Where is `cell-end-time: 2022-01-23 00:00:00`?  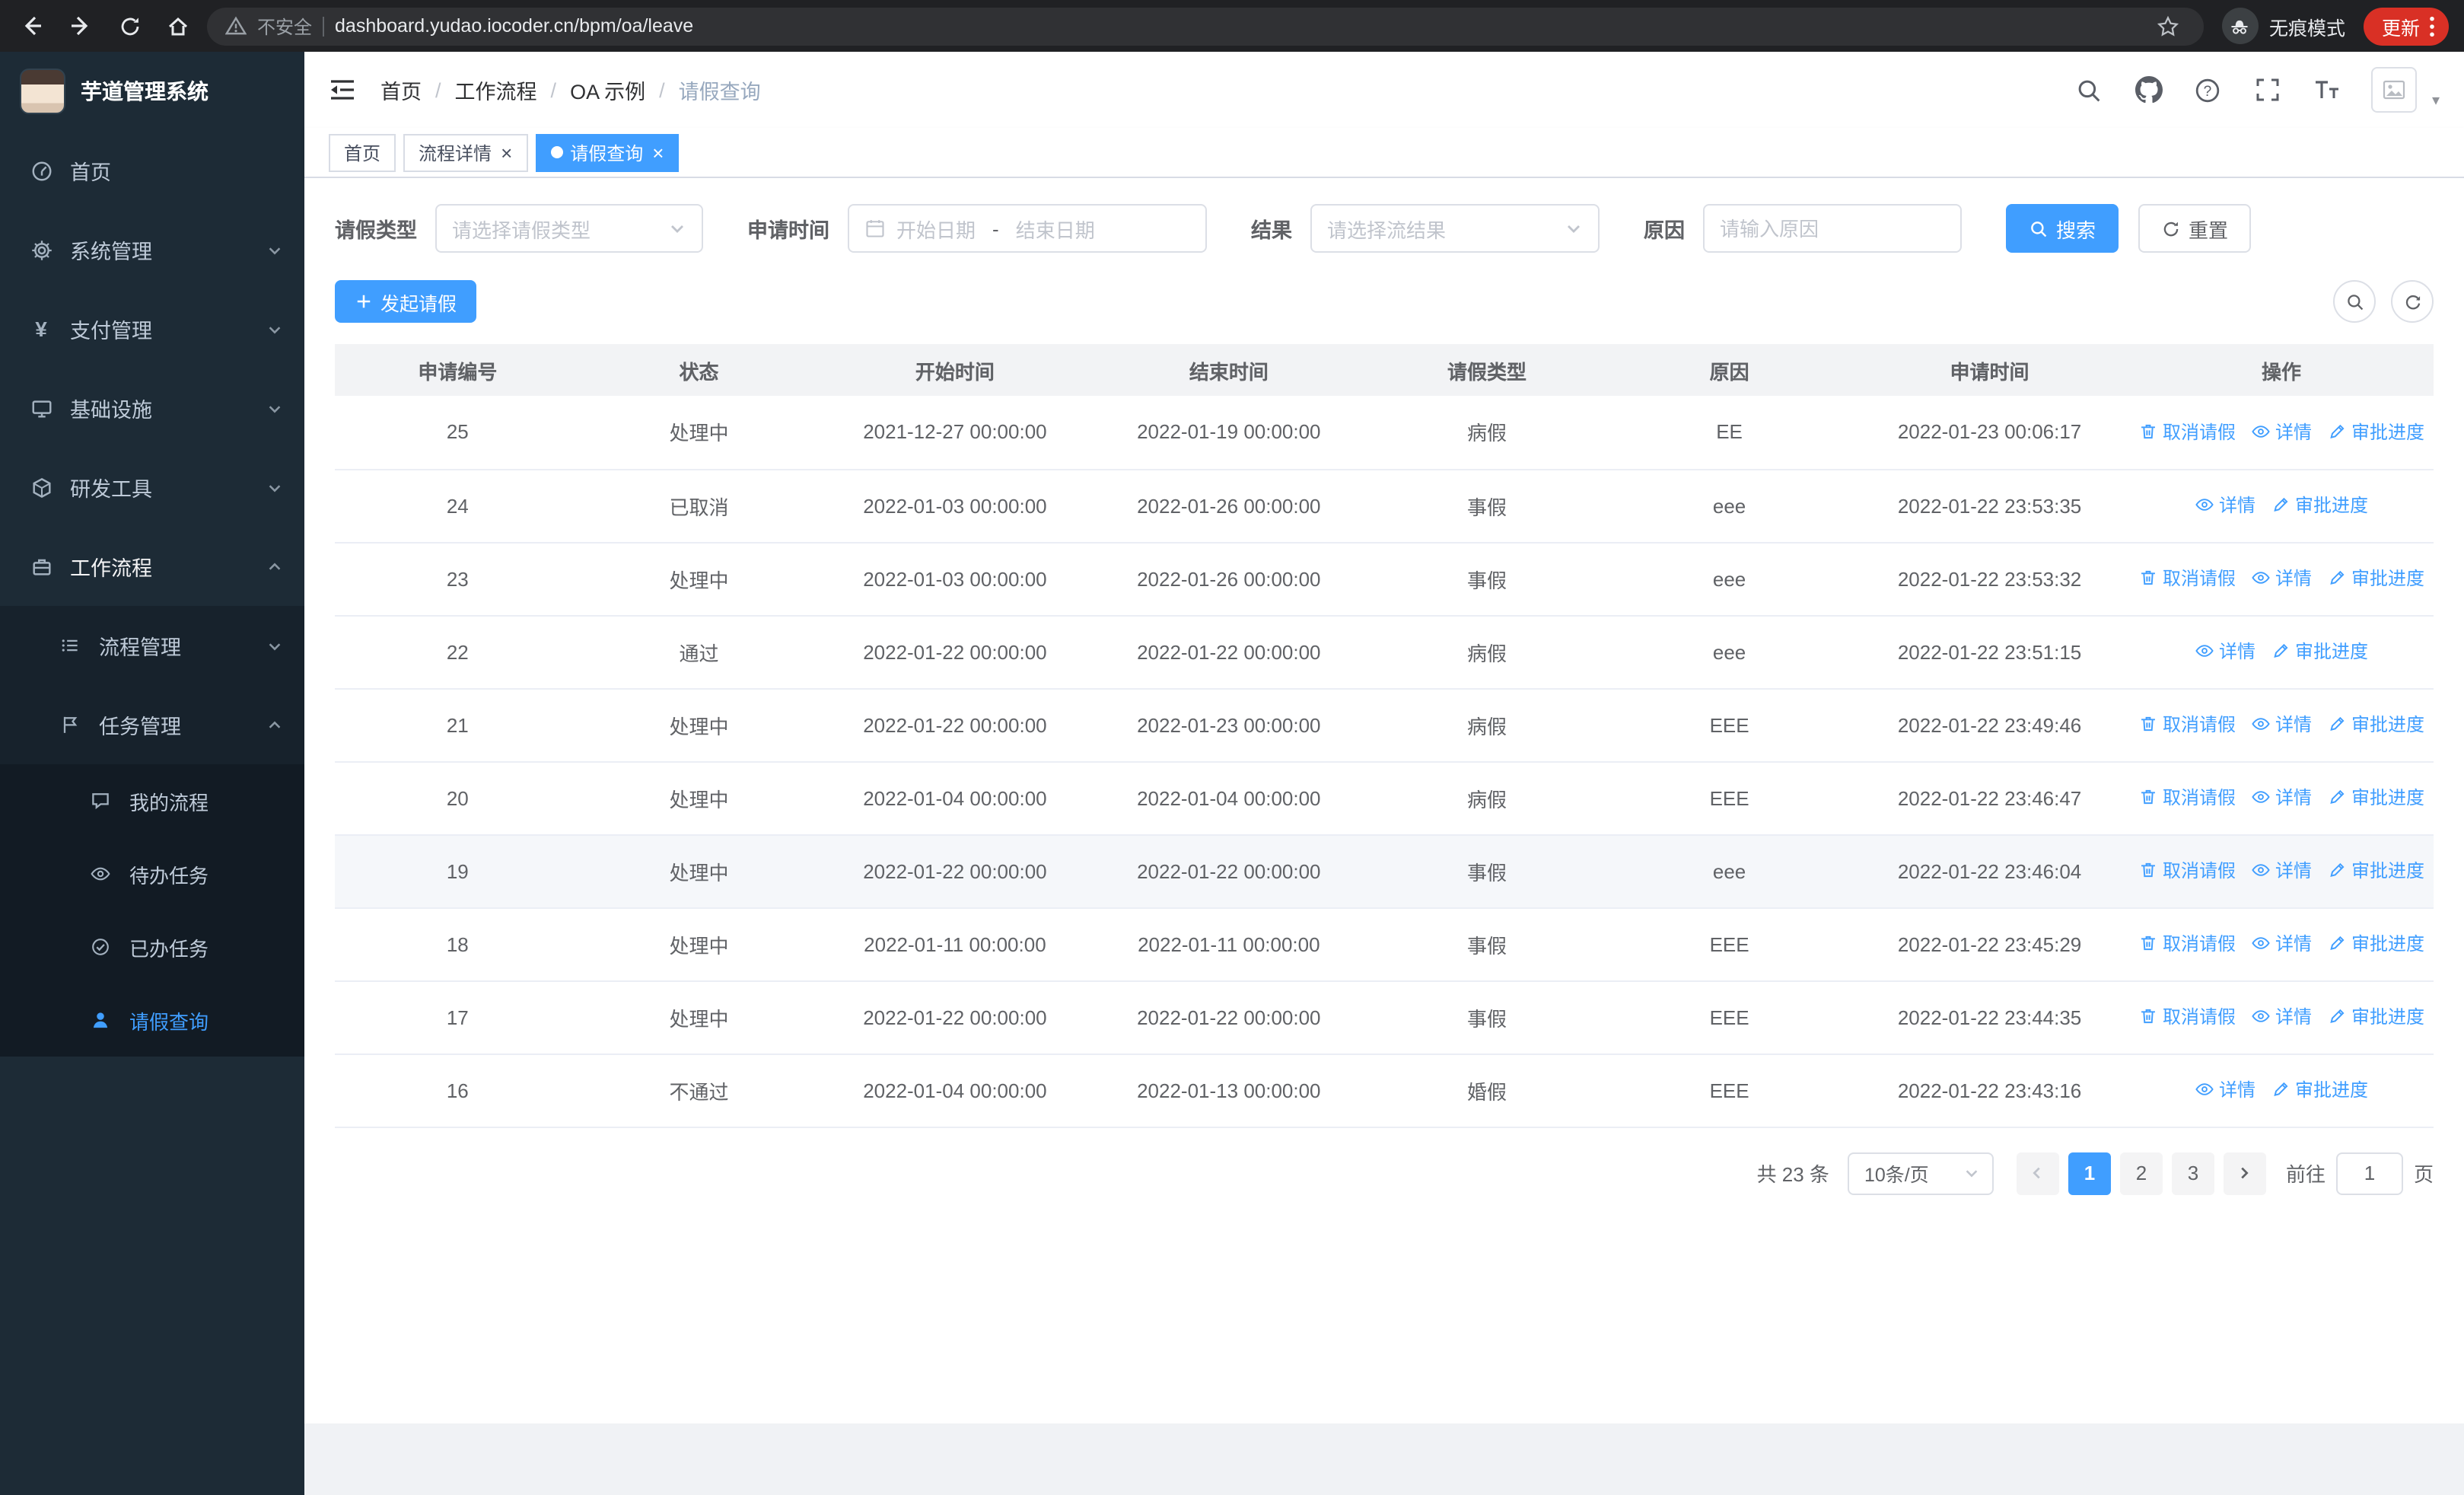 cell-end-time: 2022-01-23 00:00:00 is located at coordinates (1229, 725).